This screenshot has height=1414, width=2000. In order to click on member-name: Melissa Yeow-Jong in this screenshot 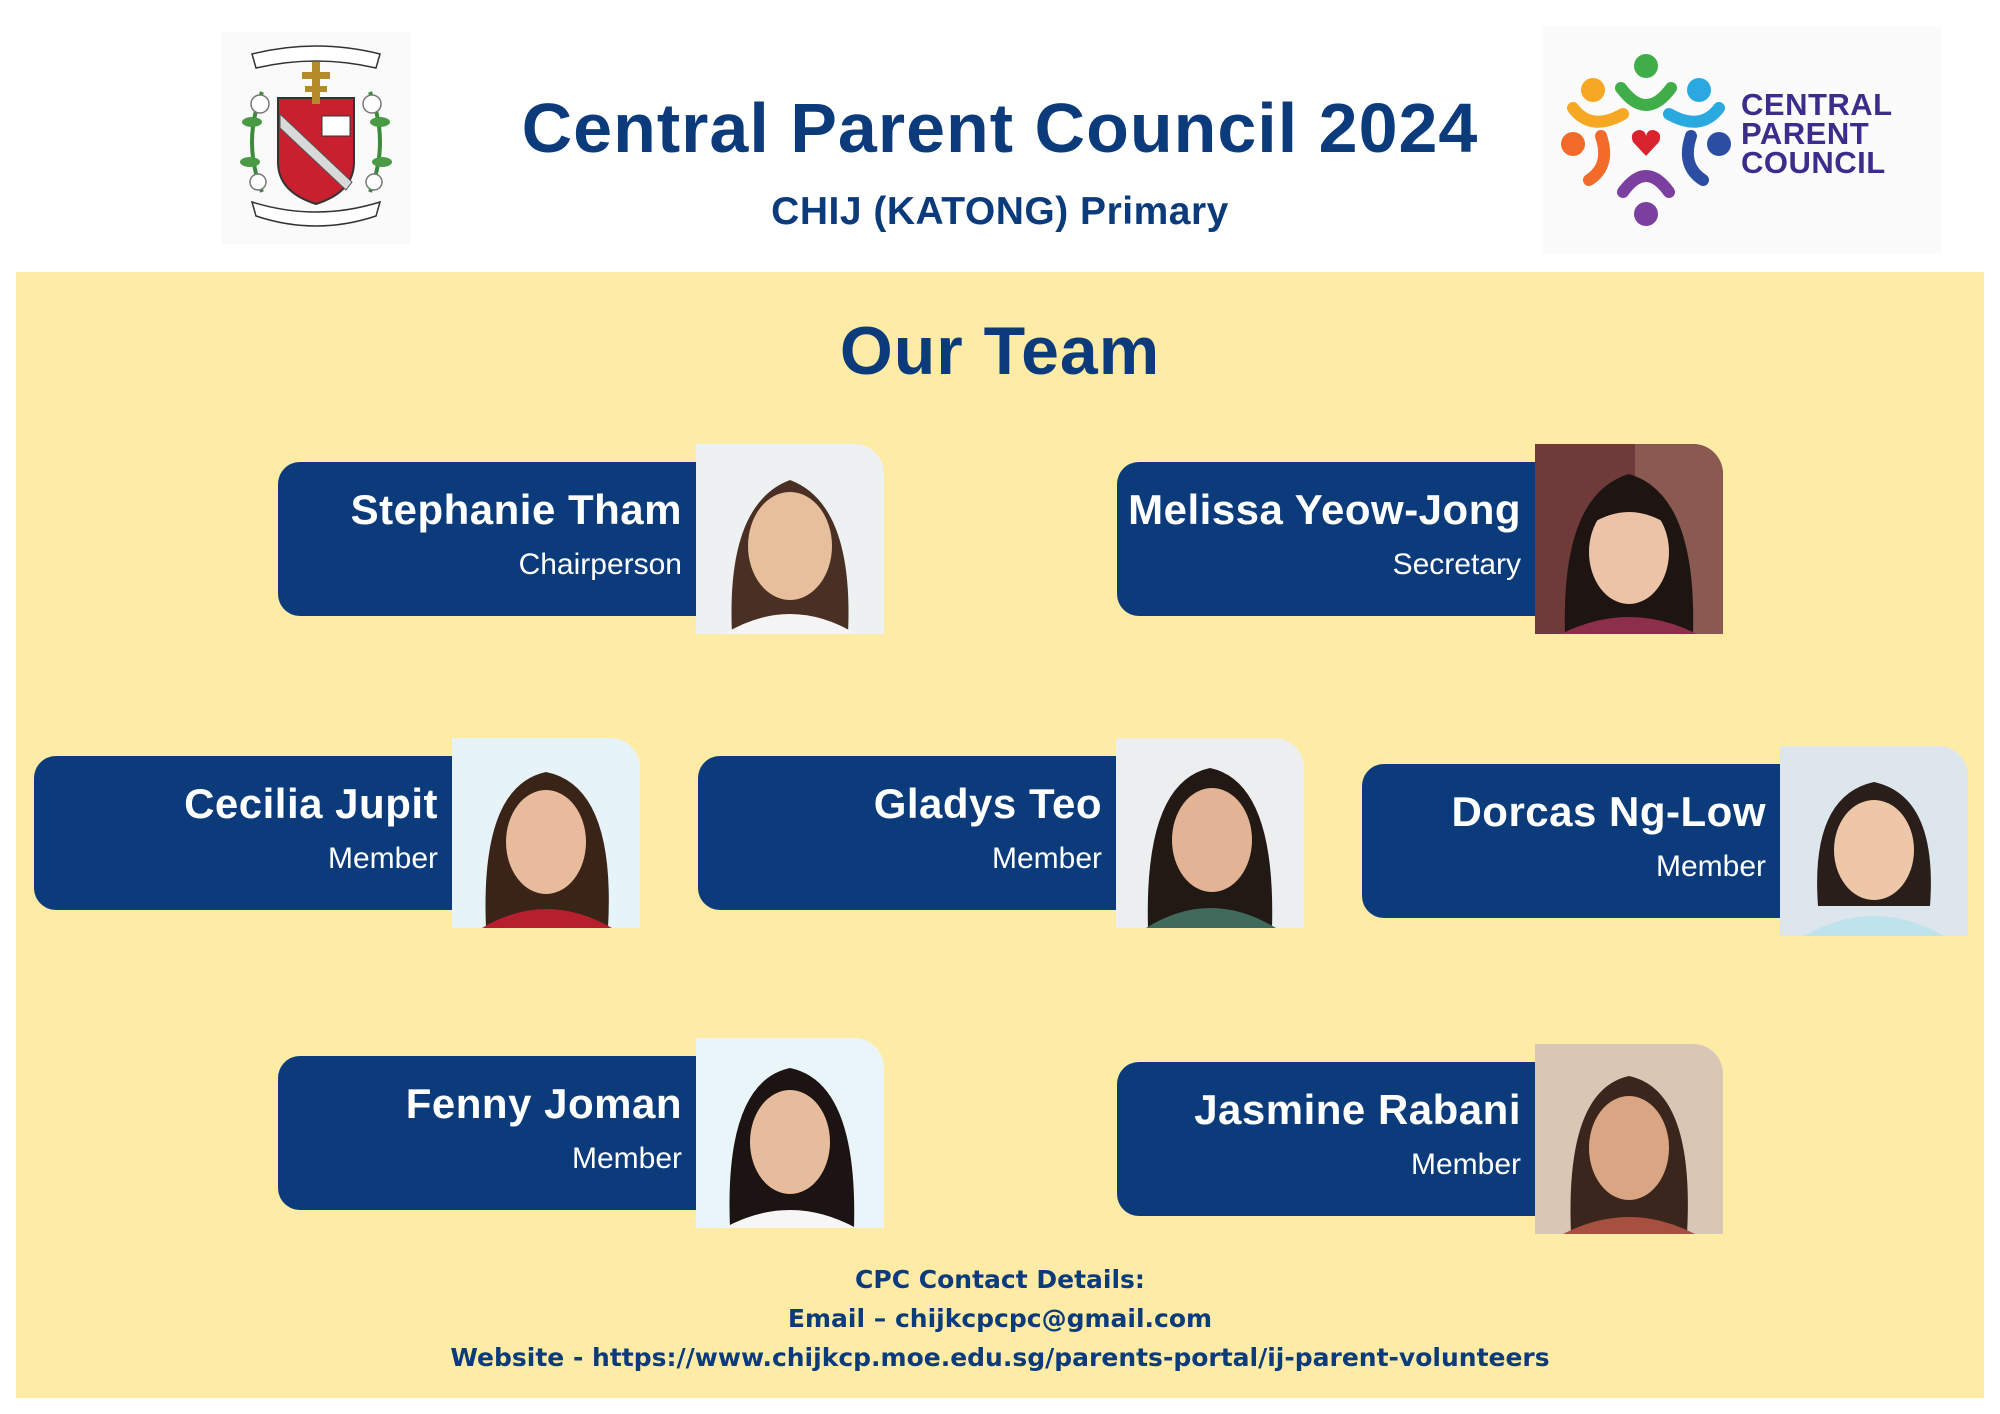, I will do `click(1324, 509)`.